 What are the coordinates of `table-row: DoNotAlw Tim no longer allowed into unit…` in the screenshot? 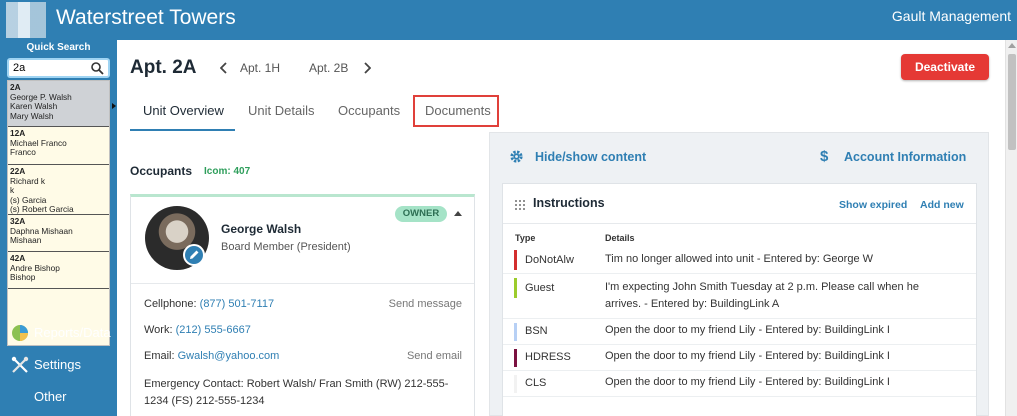 It's located at (739, 260).